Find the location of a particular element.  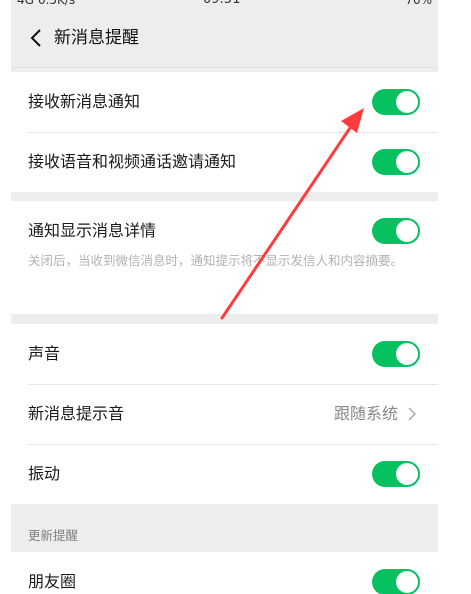

moments-toggle is located at coordinates (396, 581).